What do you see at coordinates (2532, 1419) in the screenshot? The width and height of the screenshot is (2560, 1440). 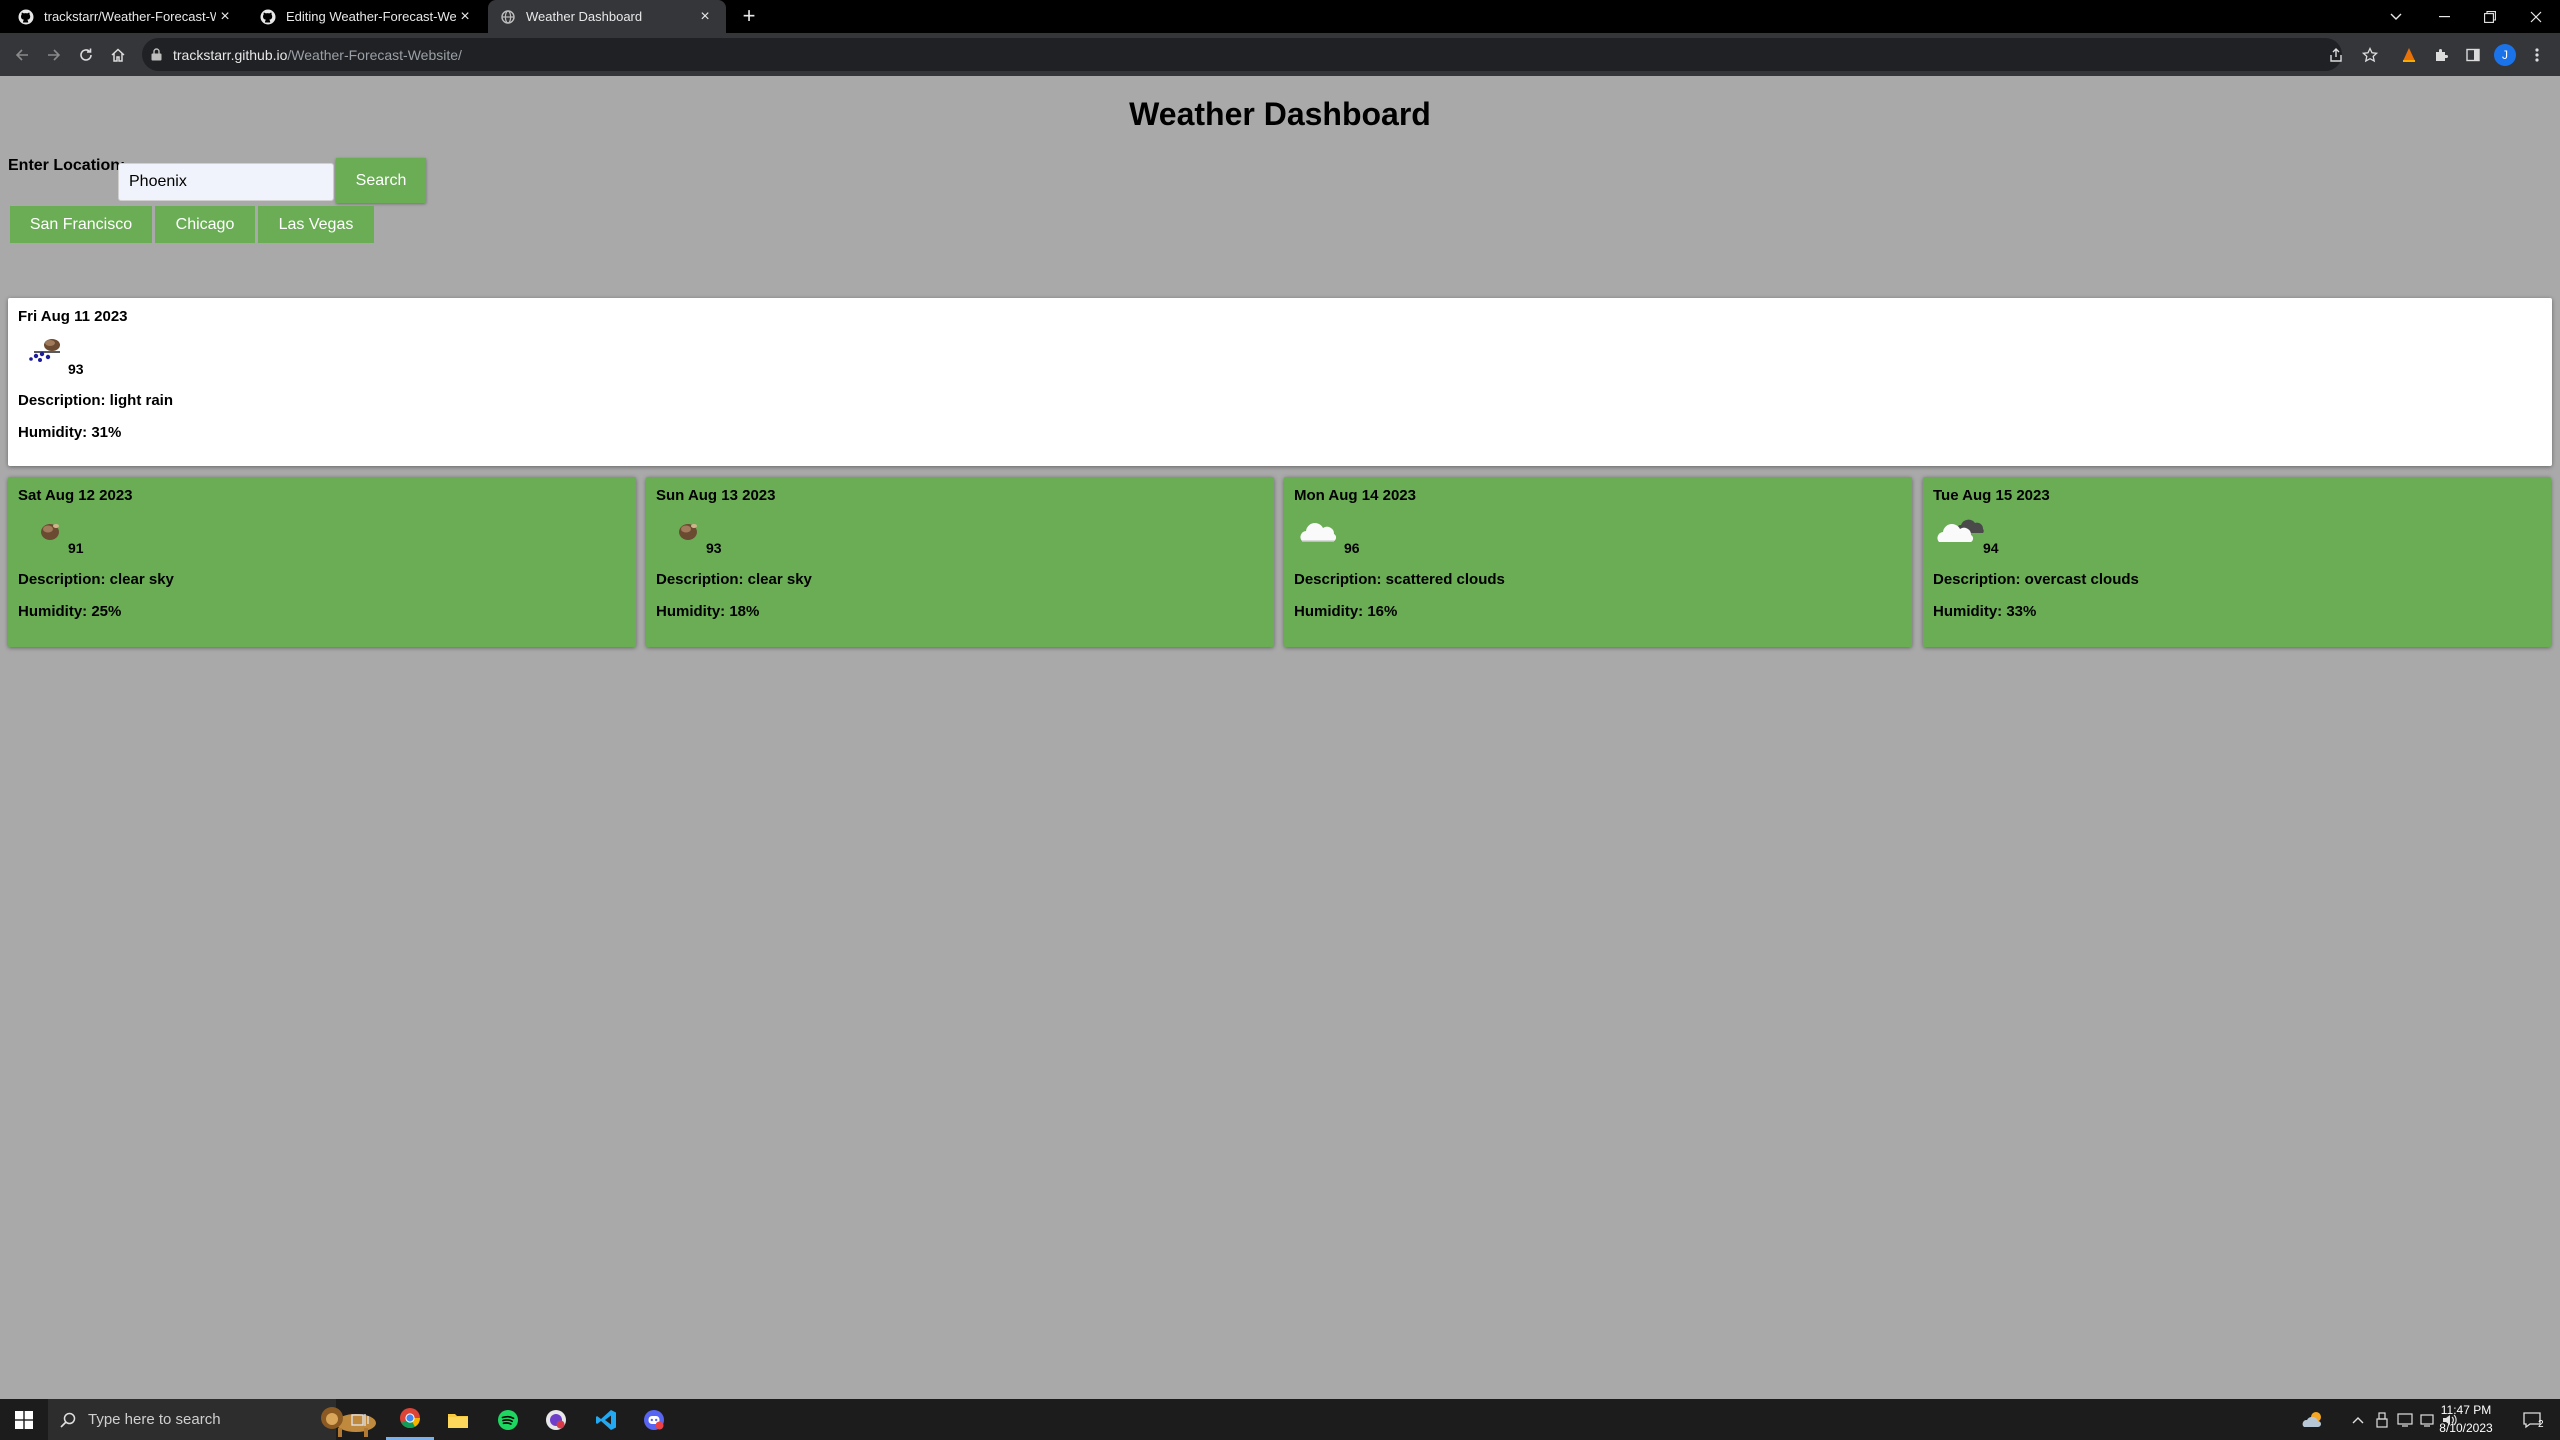 I see `notifications-icon: 2` at bounding box center [2532, 1419].